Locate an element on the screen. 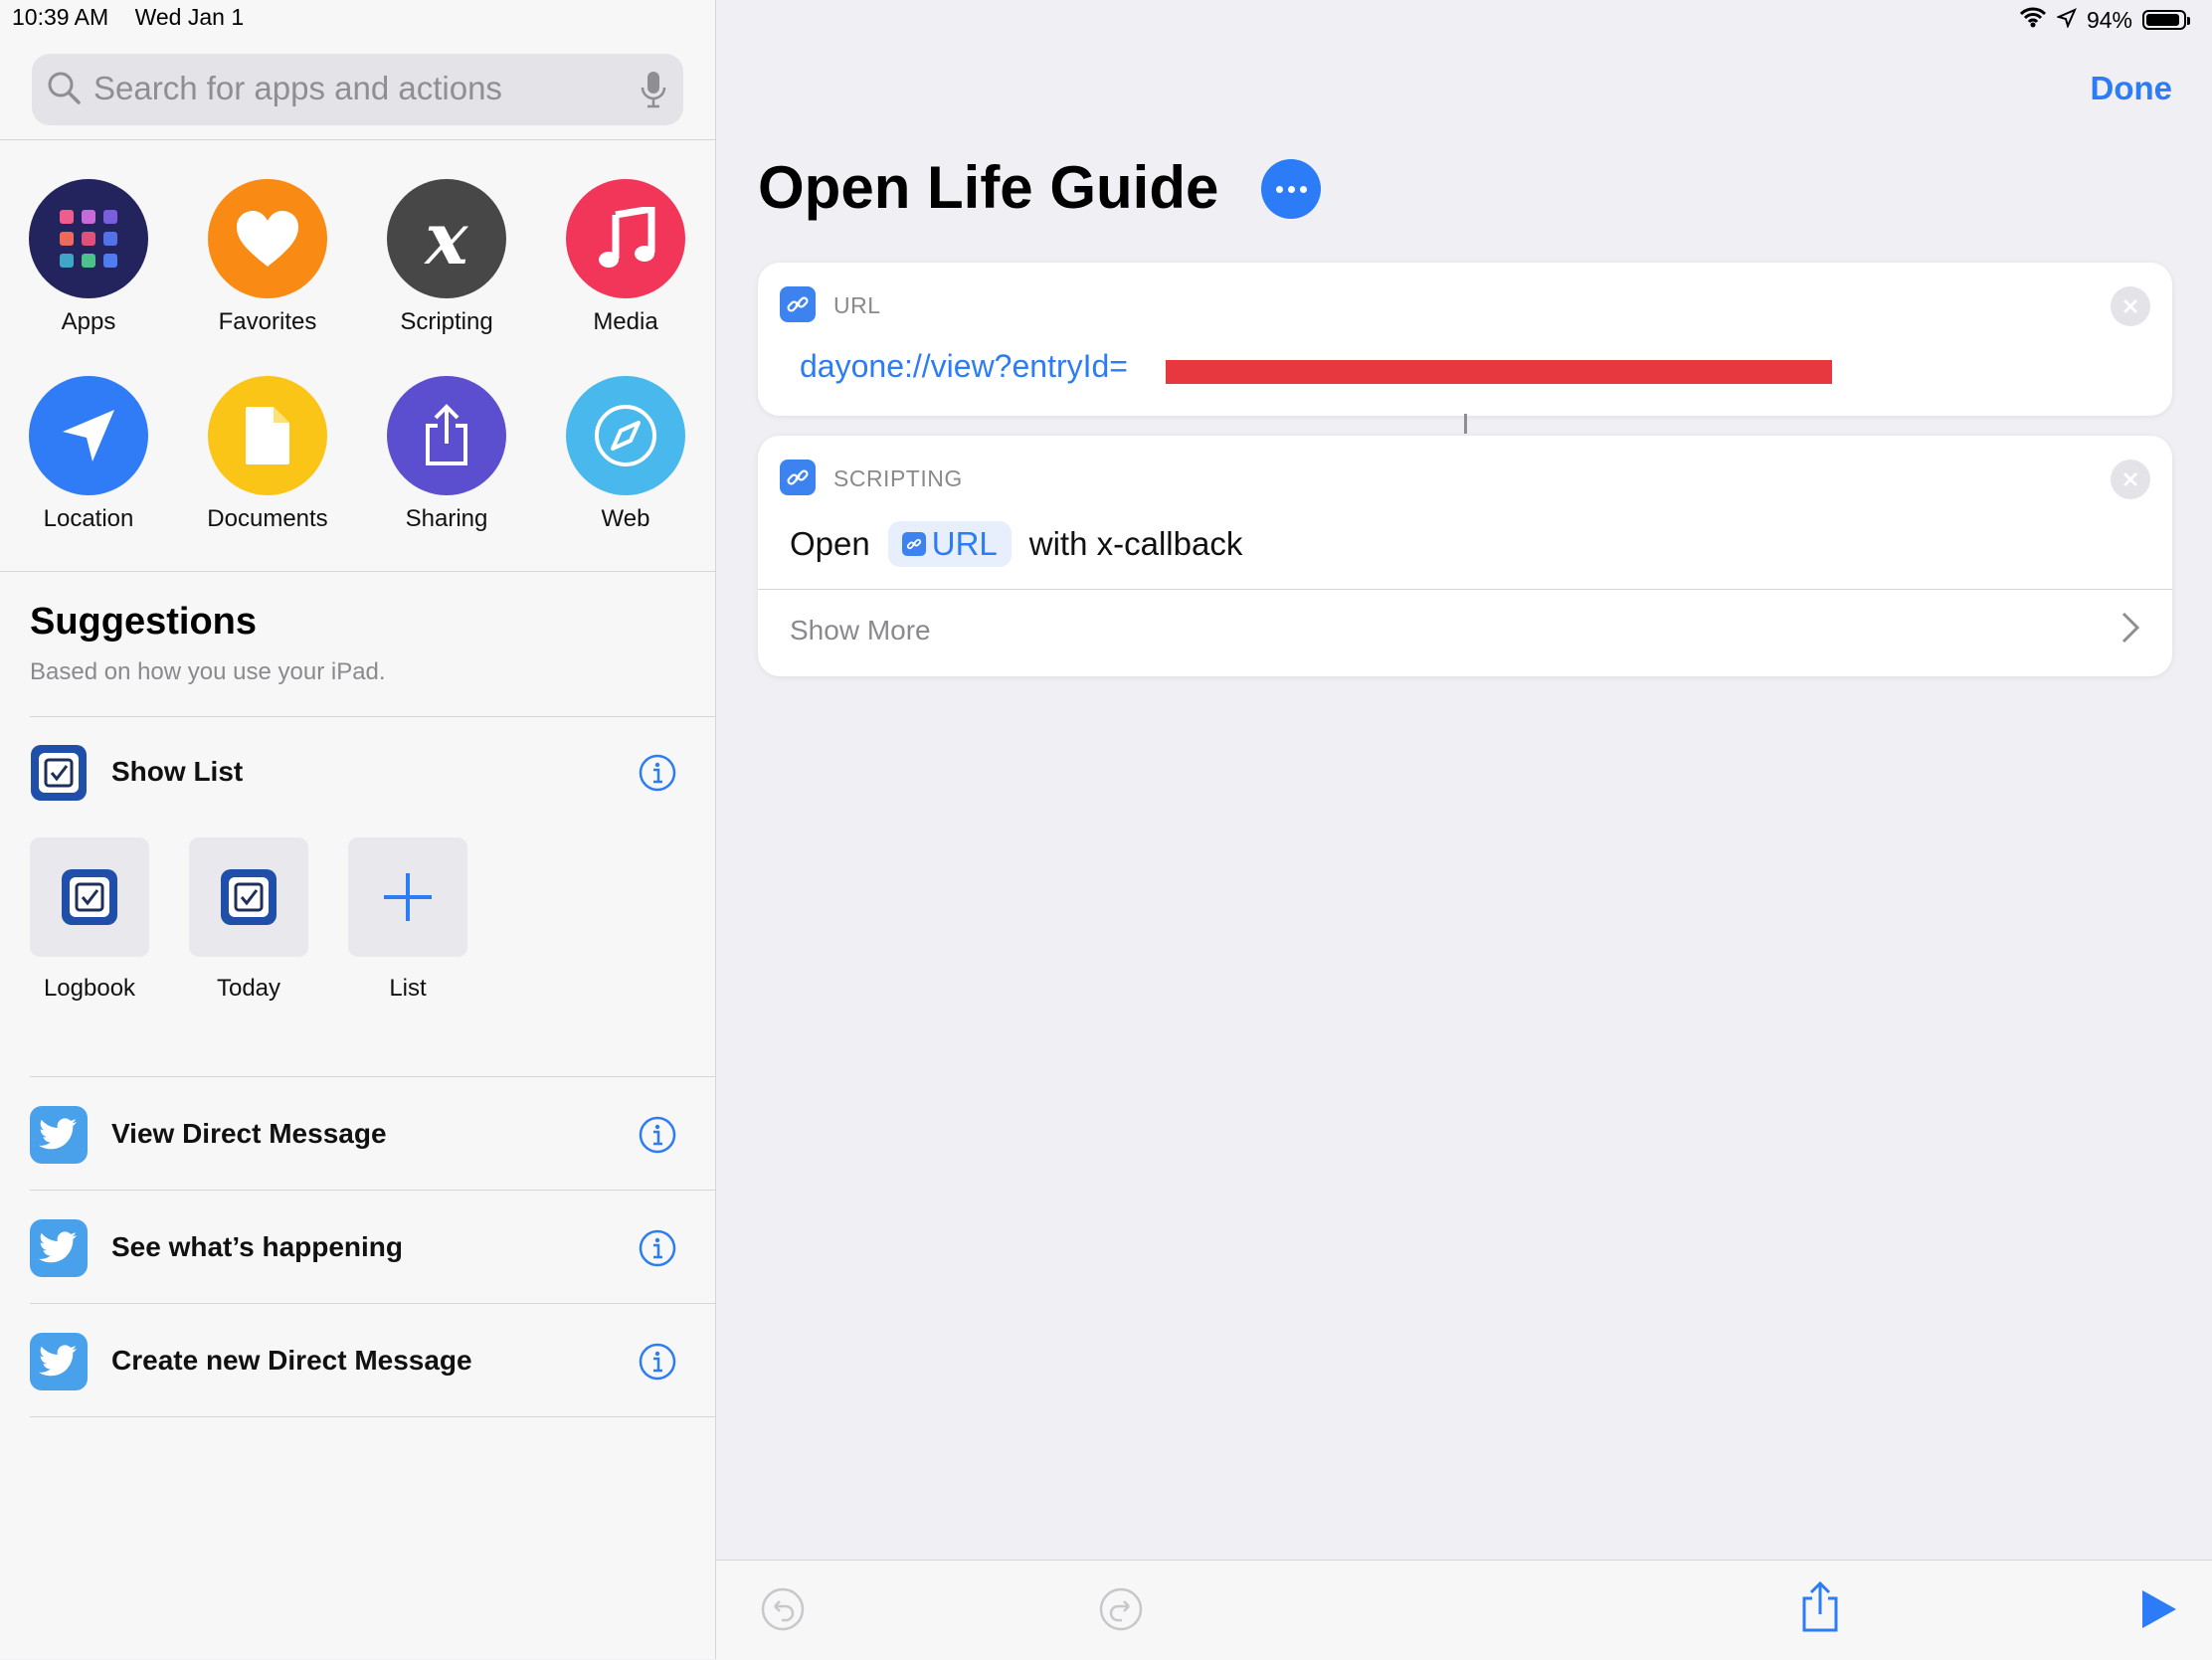  location-services-icon is located at coordinates (2066, 20).